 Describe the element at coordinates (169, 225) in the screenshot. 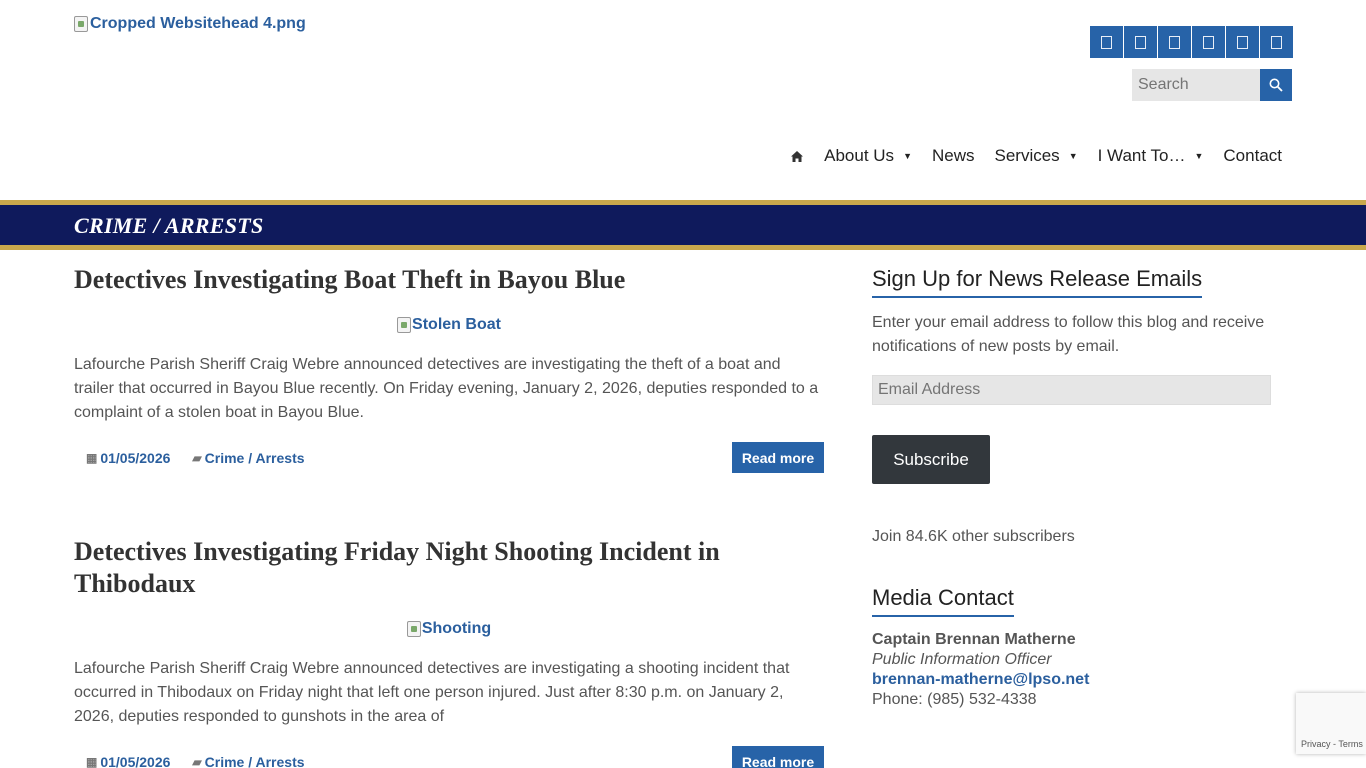

I see `page-title: CRIME / ARRESTS` at that location.